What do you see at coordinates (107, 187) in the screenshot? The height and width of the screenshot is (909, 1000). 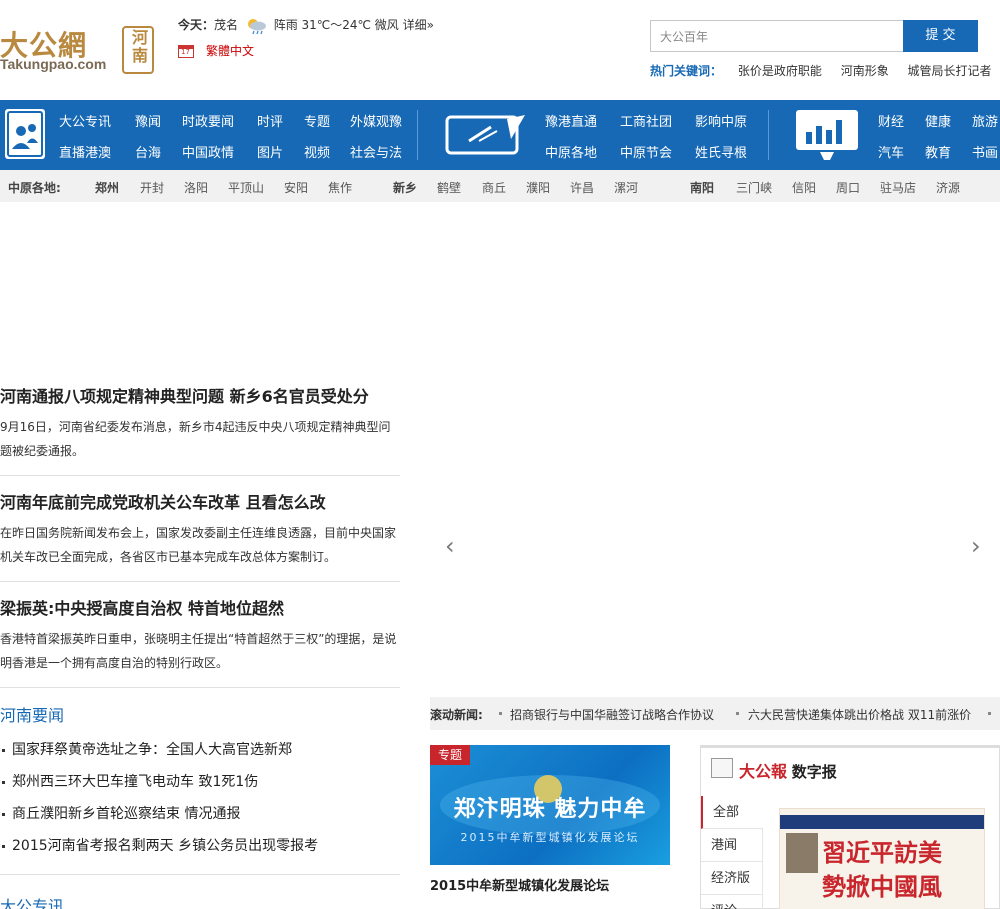 I see `region-link: 郑州` at bounding box center [107, 187].